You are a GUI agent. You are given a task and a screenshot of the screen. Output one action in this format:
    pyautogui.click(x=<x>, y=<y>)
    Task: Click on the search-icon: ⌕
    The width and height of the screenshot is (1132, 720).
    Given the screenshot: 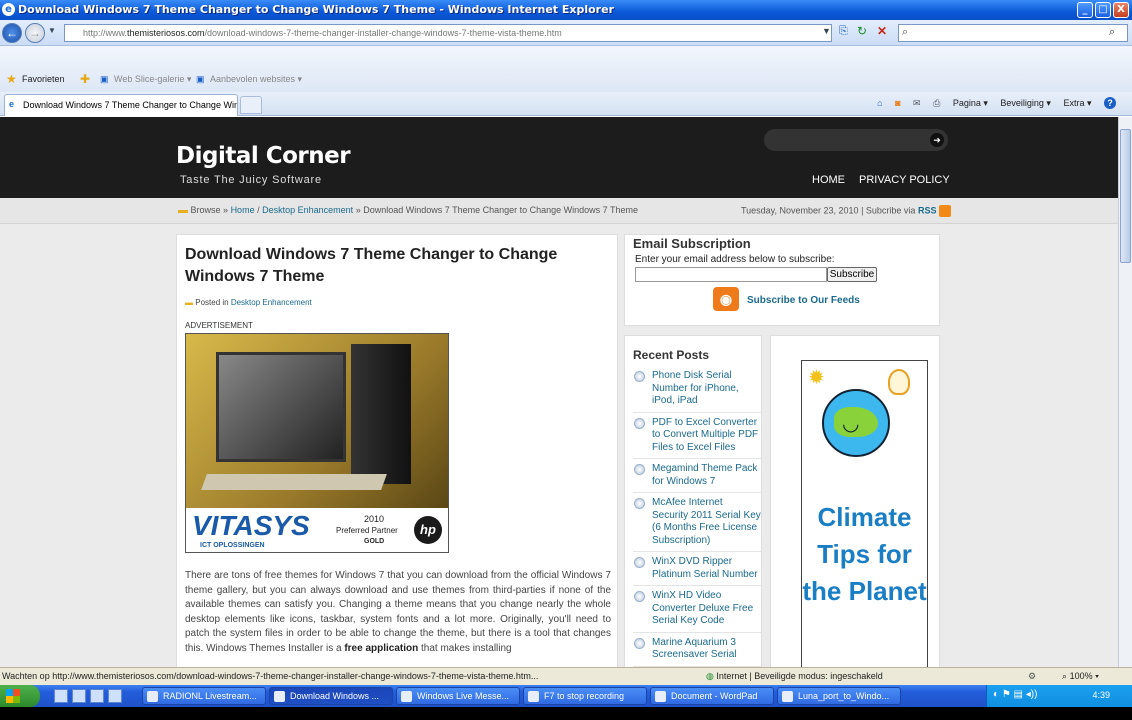 What is the action you would take?
    pyautogui.click(x=1112, y=32)
    